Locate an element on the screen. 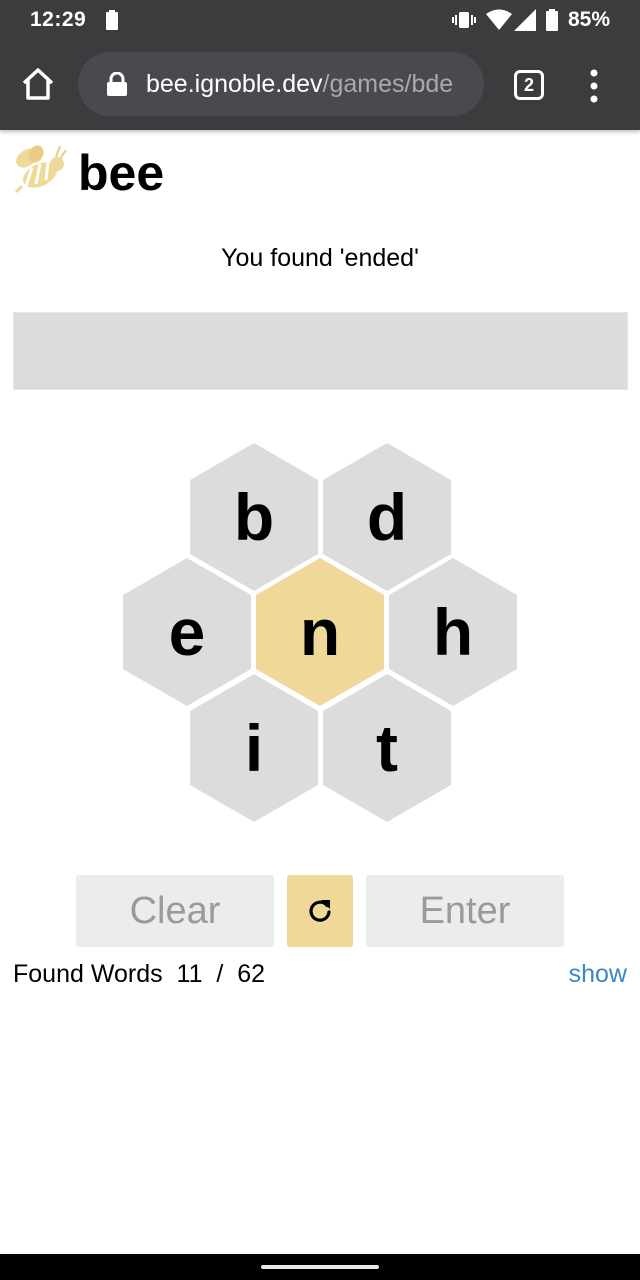 The image size is (640, 1280). status-time: 12:29 is located at coordinates (58, 19).